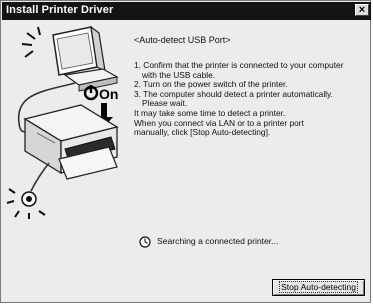 The image size is (373, 305). What do you see at coordinates (145, 242) in the screenshot?
I see `clock-icon` at bounding box center [145, 242].